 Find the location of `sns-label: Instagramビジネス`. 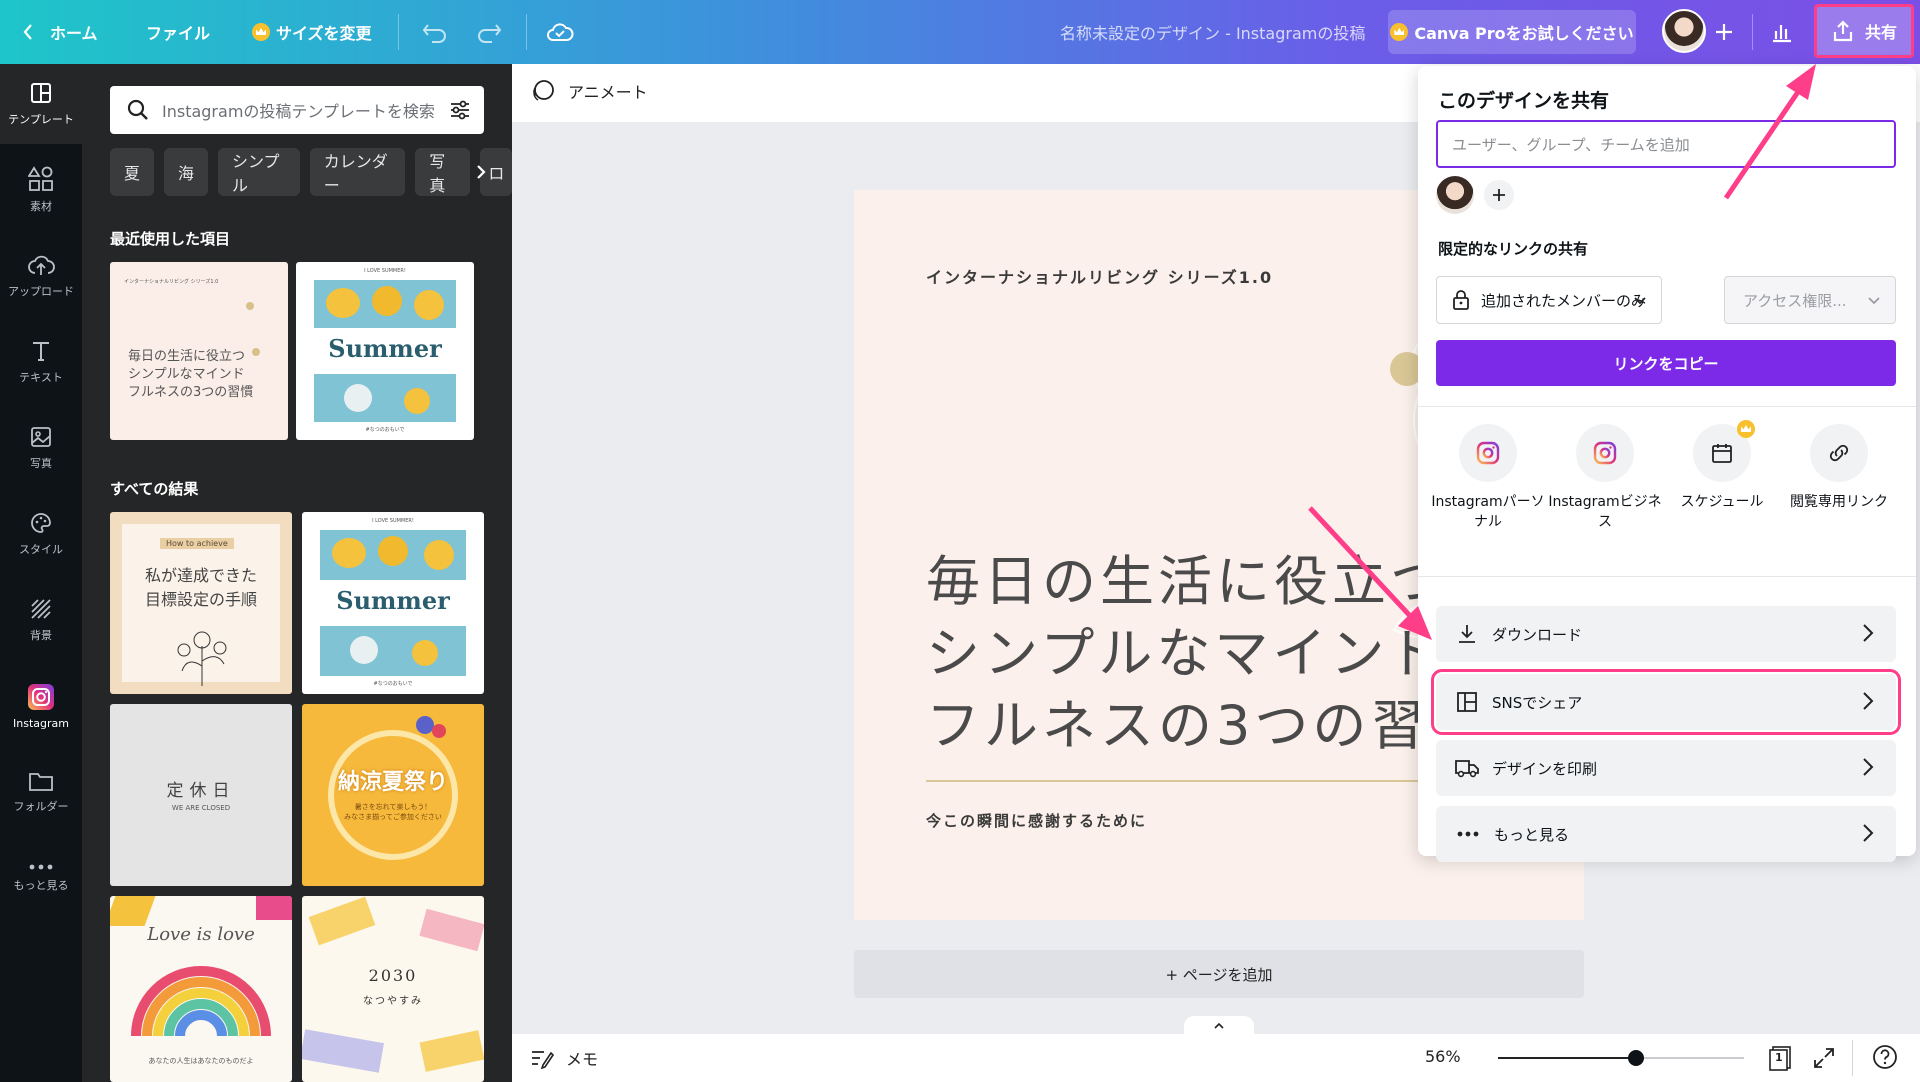

sns-label: Instagramビジネス is located at coordinates (1605, 512).